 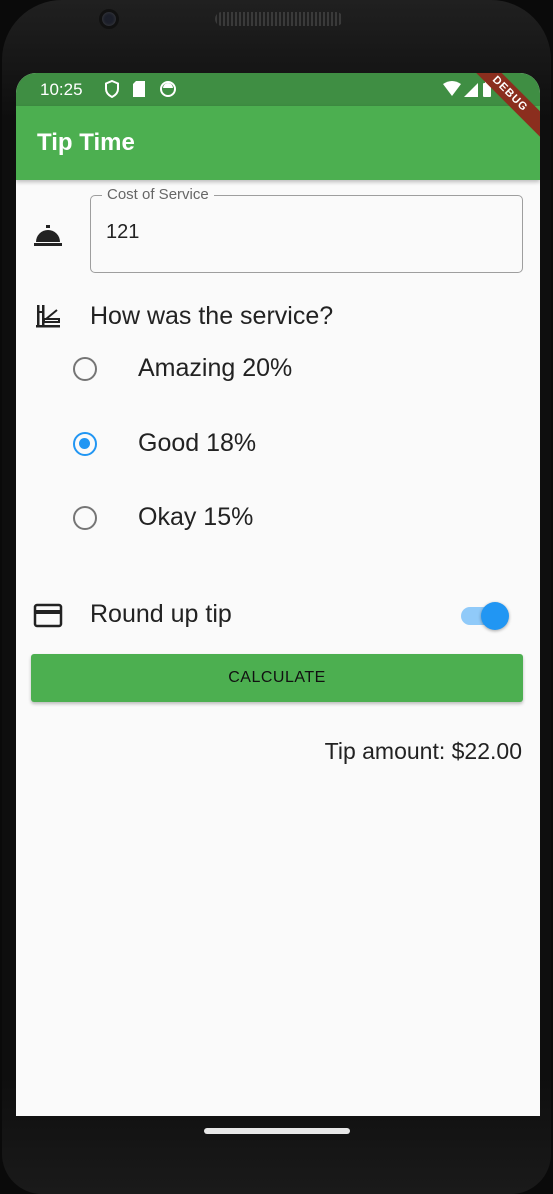 I want to click on sync-circle-icon, so click(x=168, y=91).